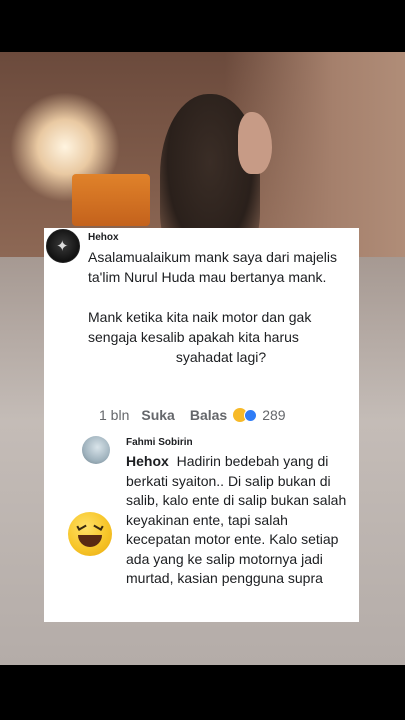  Describe the element at coordinates (90, 534) in the screenshot. I see `laughing-emoji-icon` at that location.